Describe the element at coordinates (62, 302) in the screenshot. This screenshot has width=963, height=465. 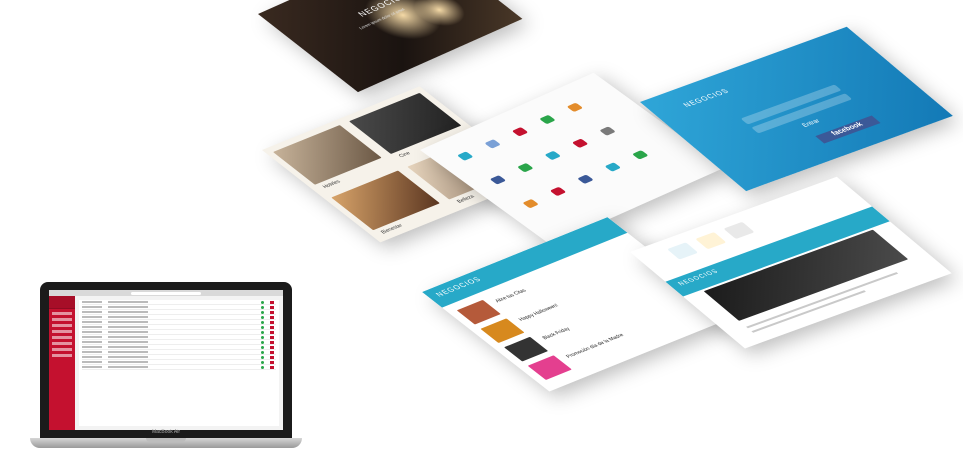
I see `admin-logo` at that location.